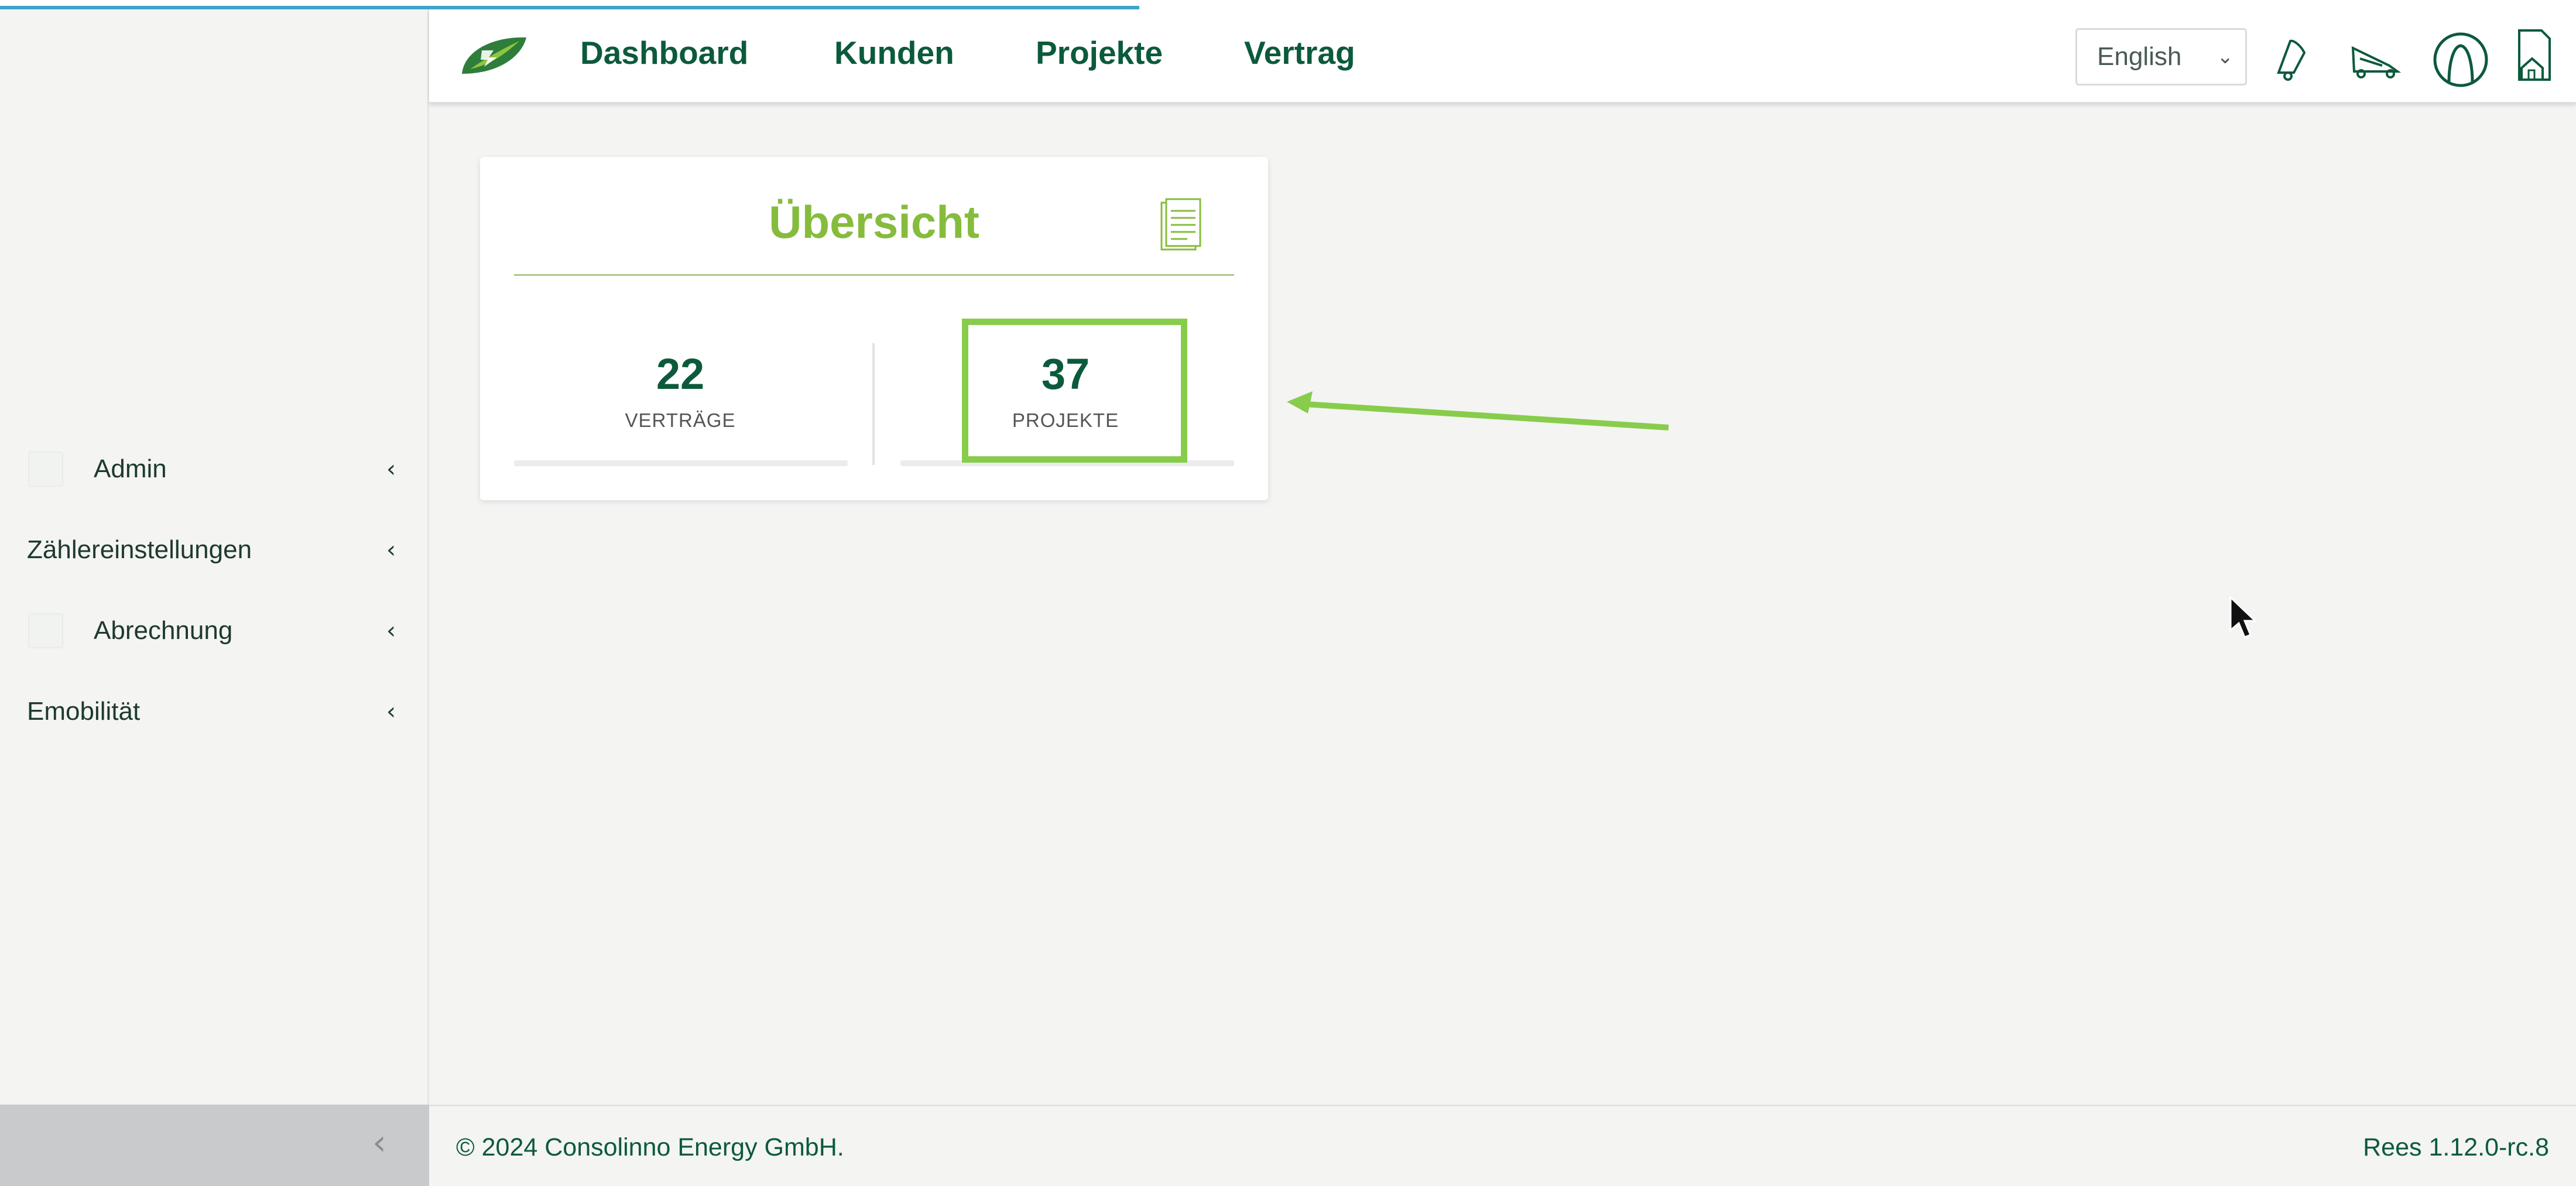 The height and width of the screenshot is (1186, 2576). I want to click on language-select-value: English, so click(2139, 56).